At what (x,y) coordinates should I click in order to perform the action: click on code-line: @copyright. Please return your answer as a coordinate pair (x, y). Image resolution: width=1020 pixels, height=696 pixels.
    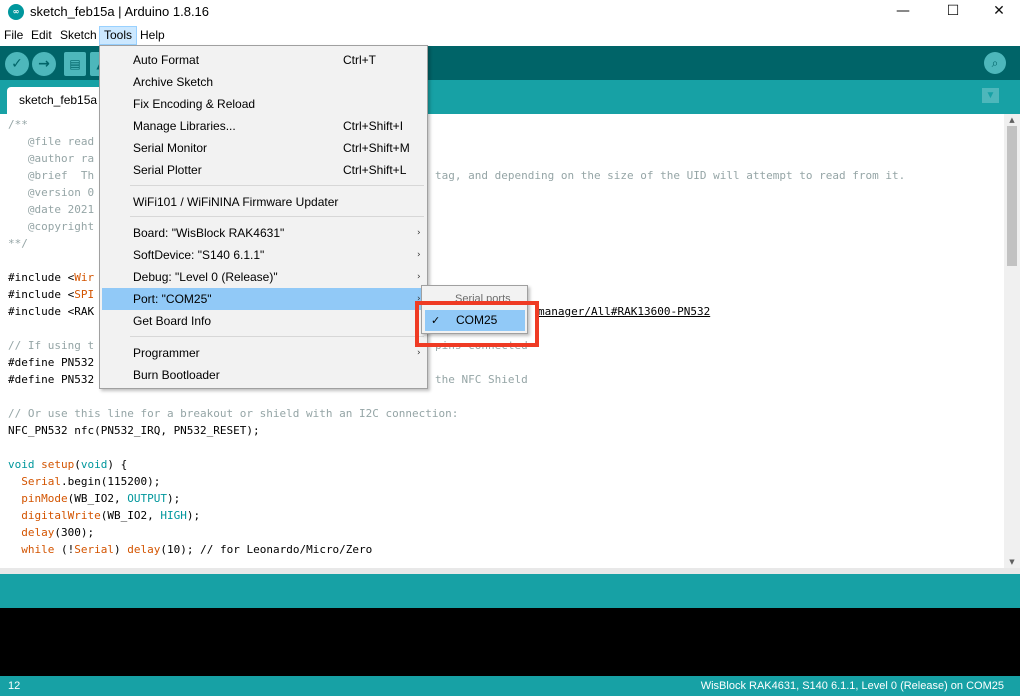
    Looking at the image, I should click on (51, 226).